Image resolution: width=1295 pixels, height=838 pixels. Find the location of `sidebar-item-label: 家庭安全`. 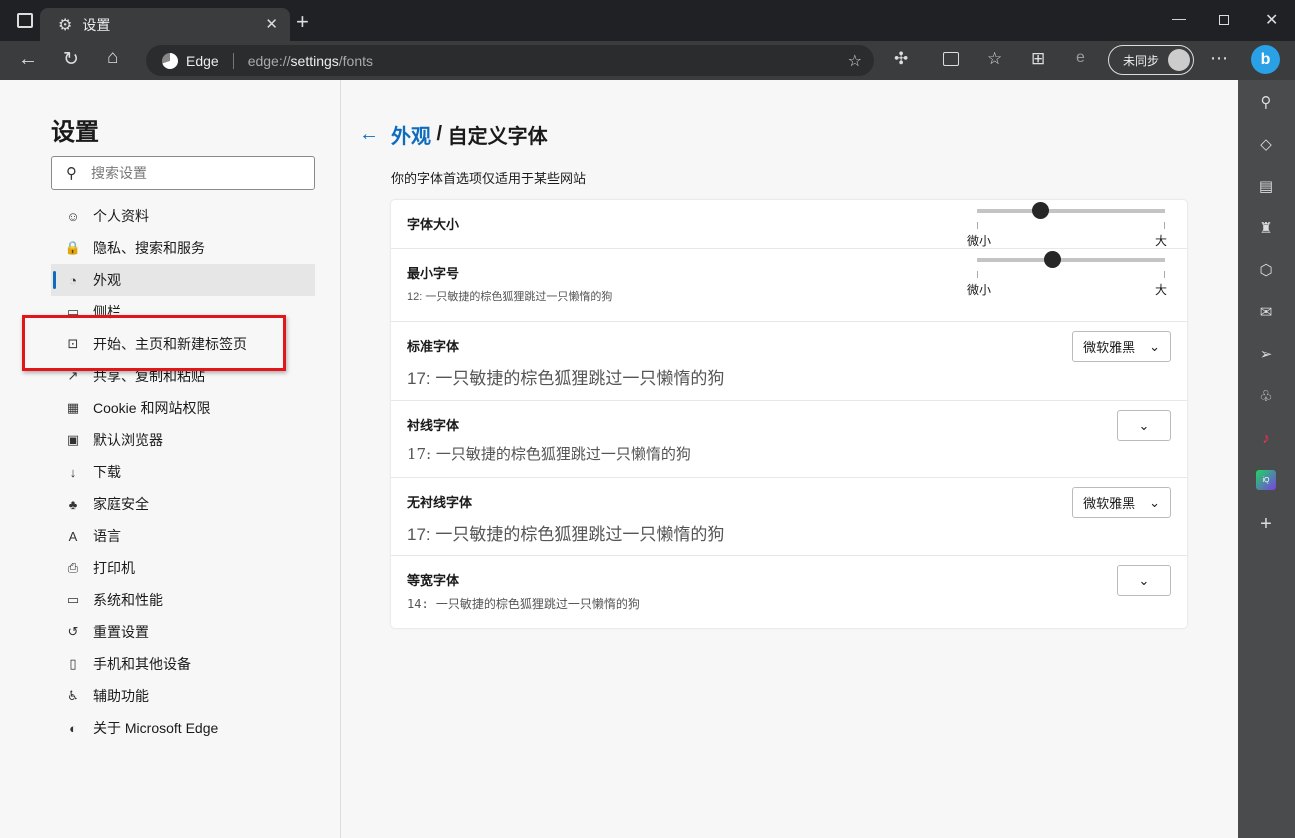

sidebar-item-label: 家庭安全 is located at coordinates (121, 504).